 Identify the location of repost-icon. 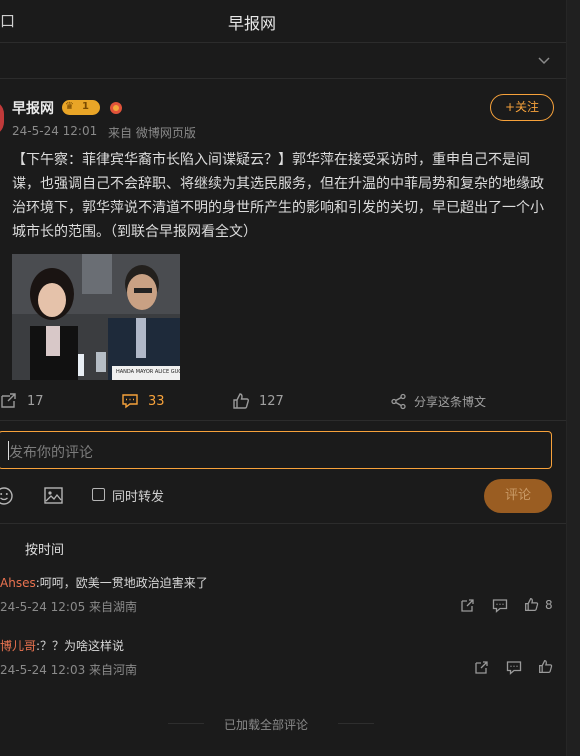
(8, 400).